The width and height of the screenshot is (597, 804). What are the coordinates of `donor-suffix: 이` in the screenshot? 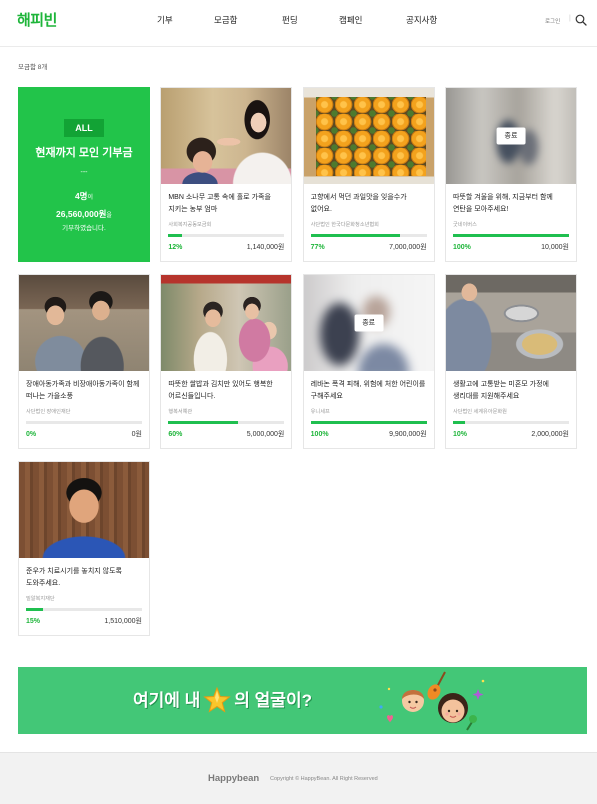 It's located at (90, 198).